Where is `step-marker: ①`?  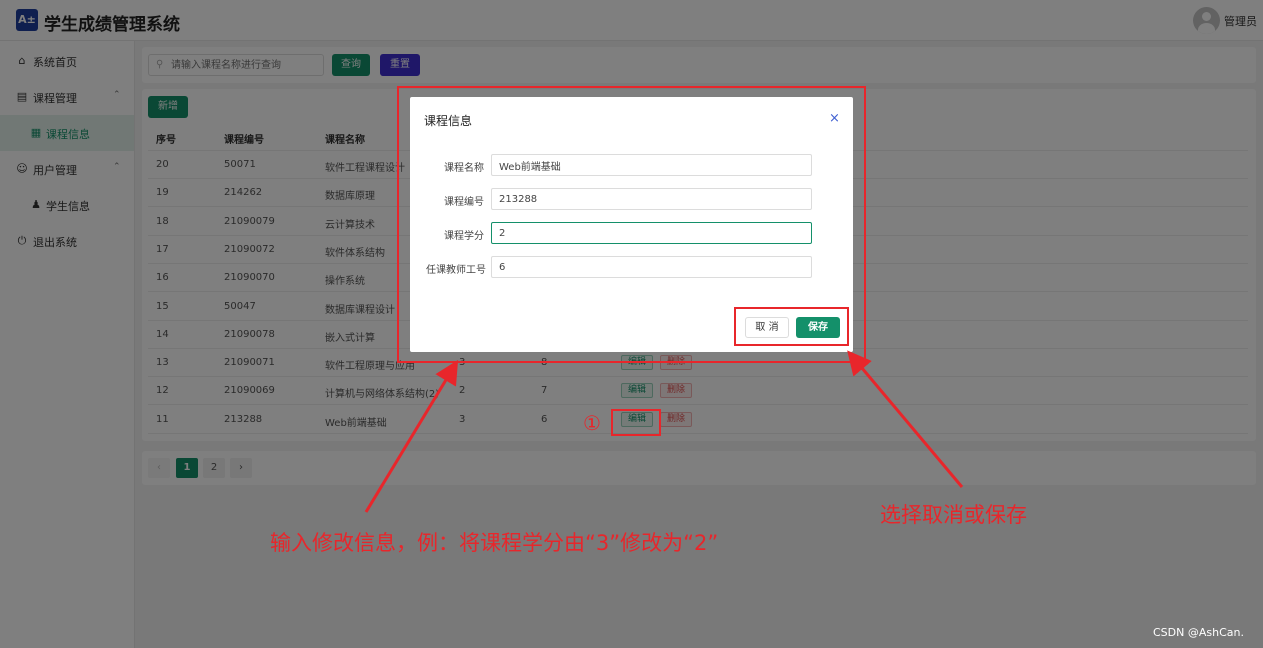 step-marker: ① is located at coordinates (592, 423).